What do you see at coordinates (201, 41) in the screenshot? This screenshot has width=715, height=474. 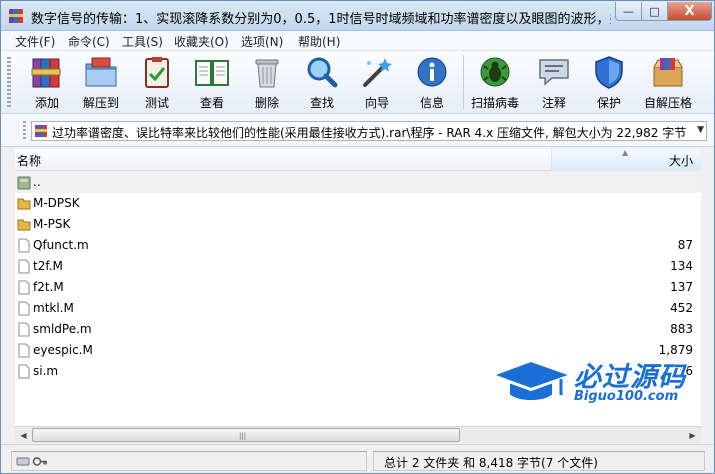 I see `menu-favorites: 收藏夹(O)` at bounding box center [201, 41].